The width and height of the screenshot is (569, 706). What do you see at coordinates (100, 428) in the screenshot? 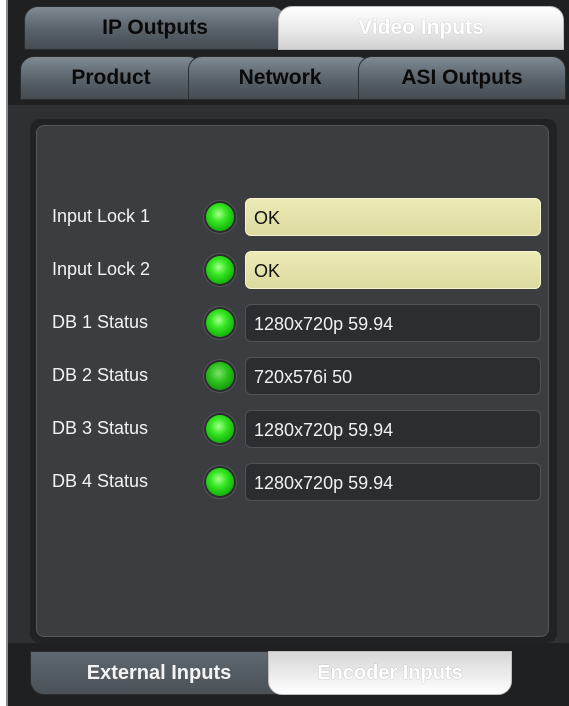
I see `row-label: DB 3 Status` at bounding box center [100, 428].